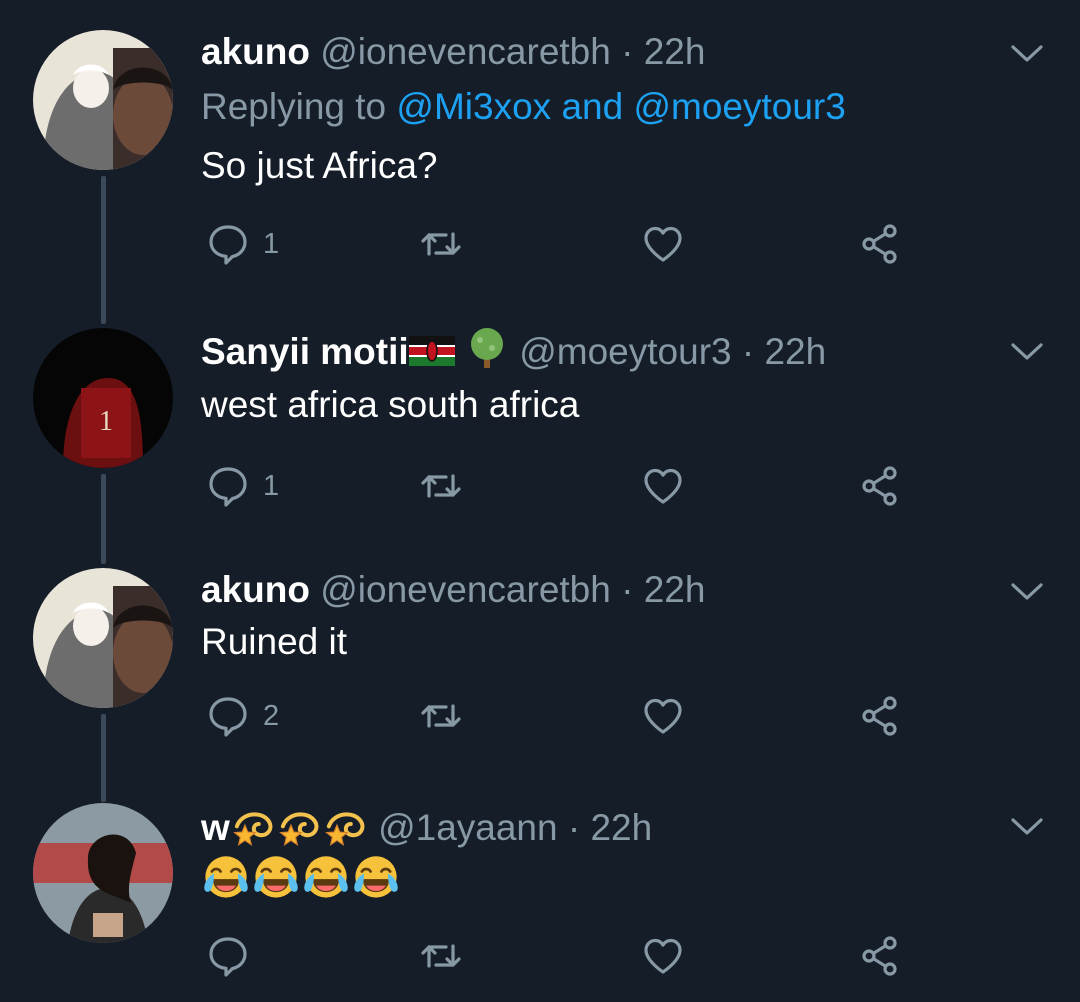 The width and height of the screenshot is (1080, 1002). I want to click on tweet-text: So just Africa?, so click(319, 165).